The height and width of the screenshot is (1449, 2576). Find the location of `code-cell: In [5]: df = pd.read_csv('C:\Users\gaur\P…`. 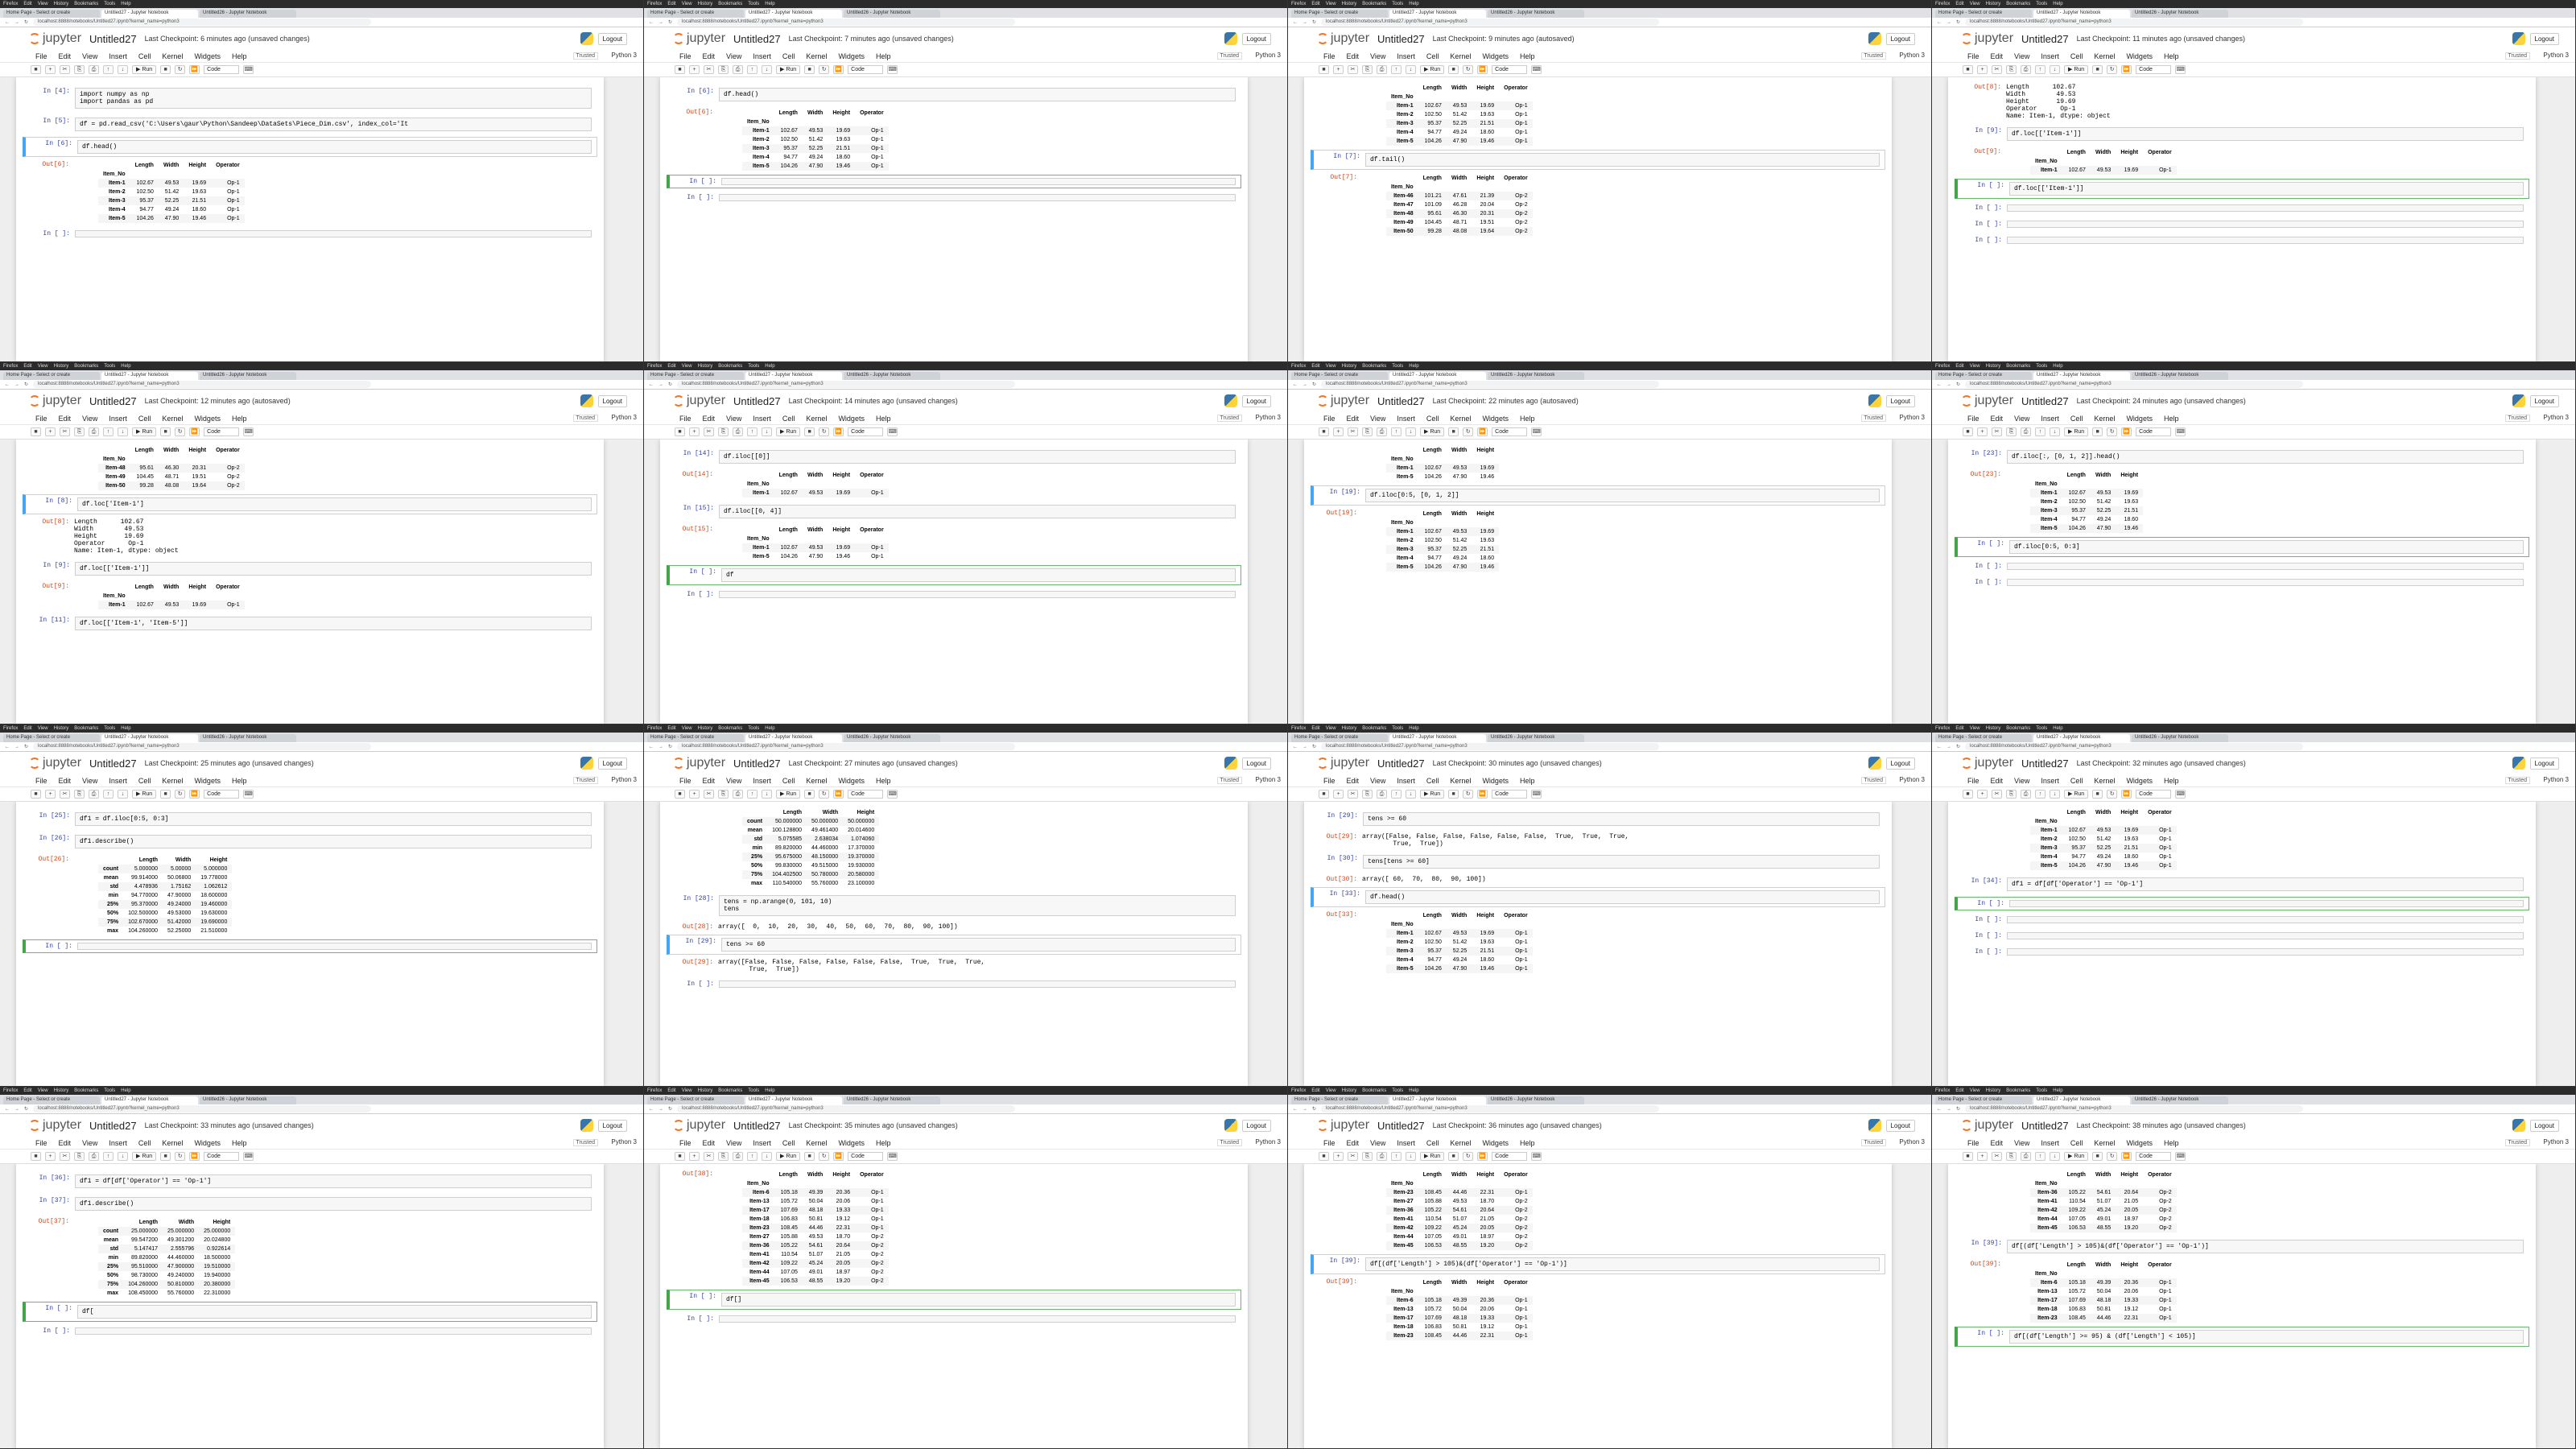

code-cell: In [5]: df = pd.read_csv('C:\Users\gaur\P… is located at coordinates (310, 124).